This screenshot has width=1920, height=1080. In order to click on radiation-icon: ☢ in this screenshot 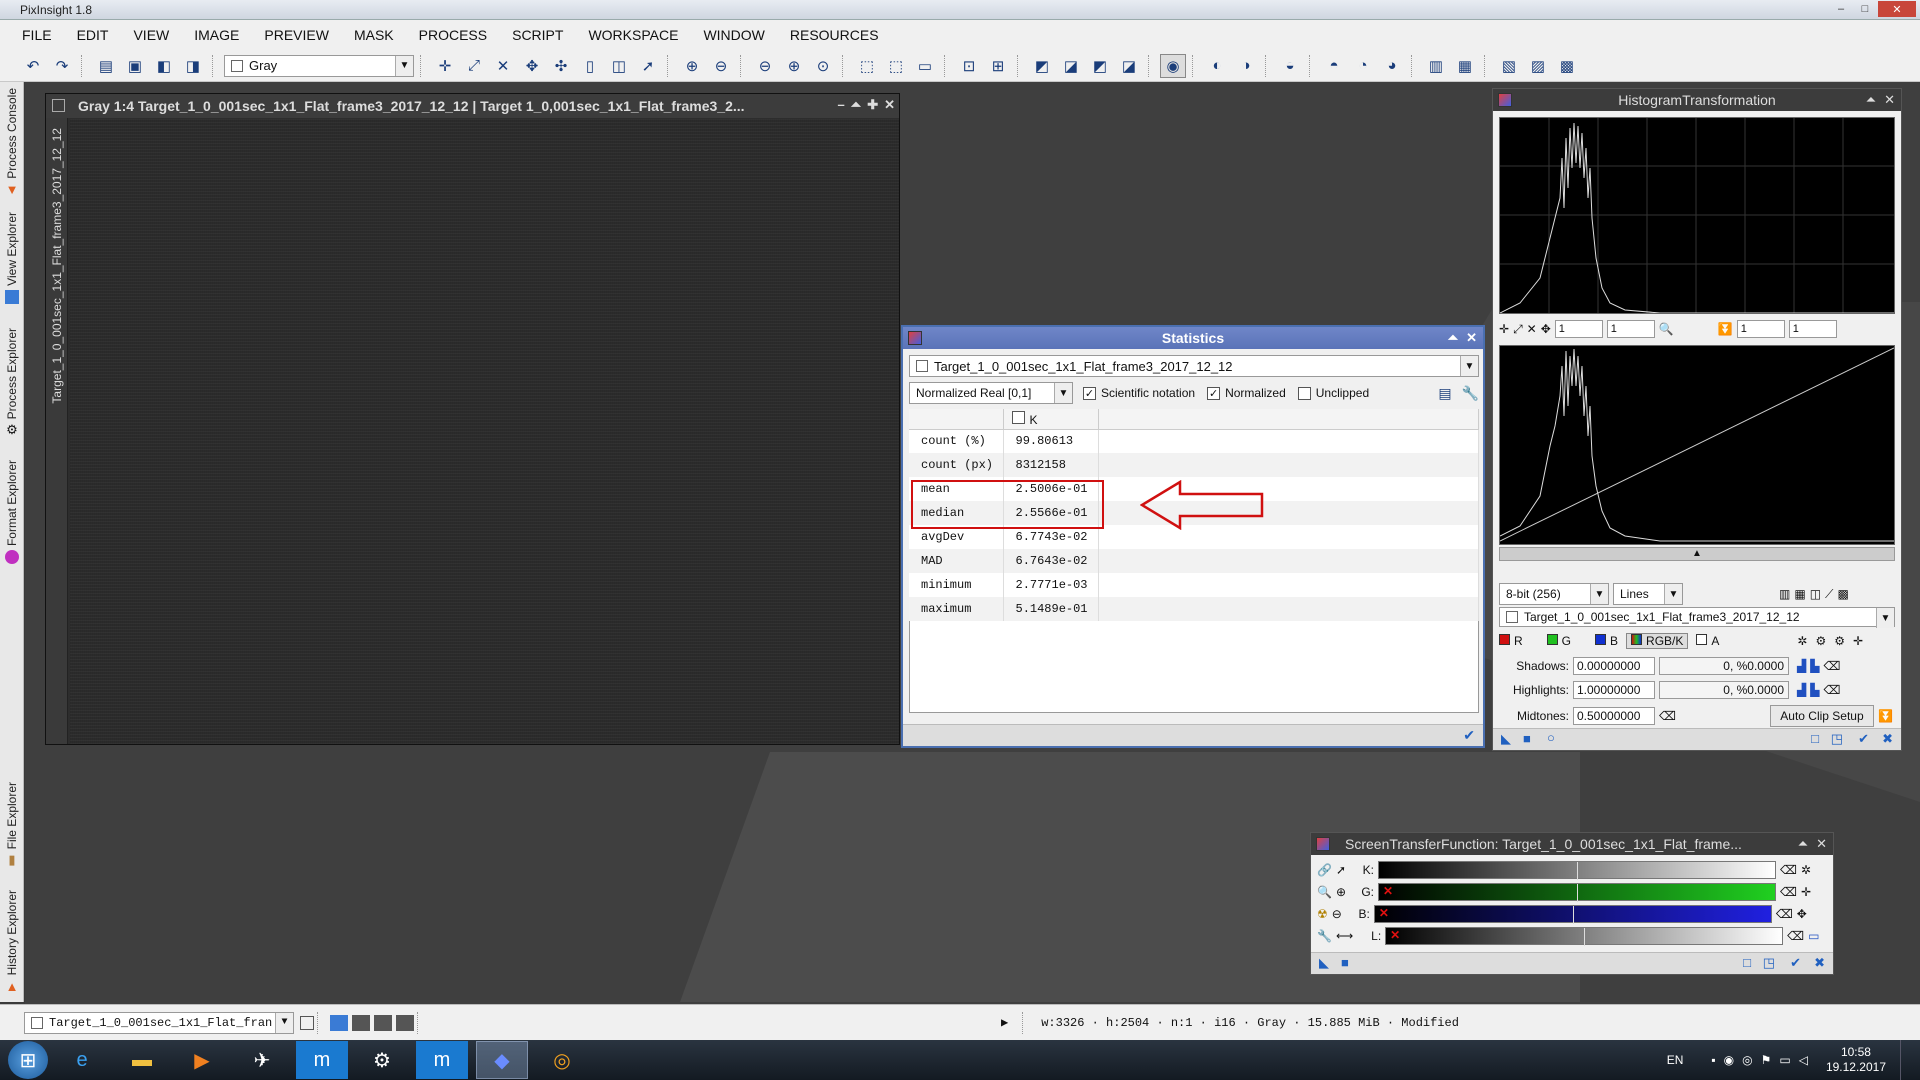, I will do `click(1322, 914)`.